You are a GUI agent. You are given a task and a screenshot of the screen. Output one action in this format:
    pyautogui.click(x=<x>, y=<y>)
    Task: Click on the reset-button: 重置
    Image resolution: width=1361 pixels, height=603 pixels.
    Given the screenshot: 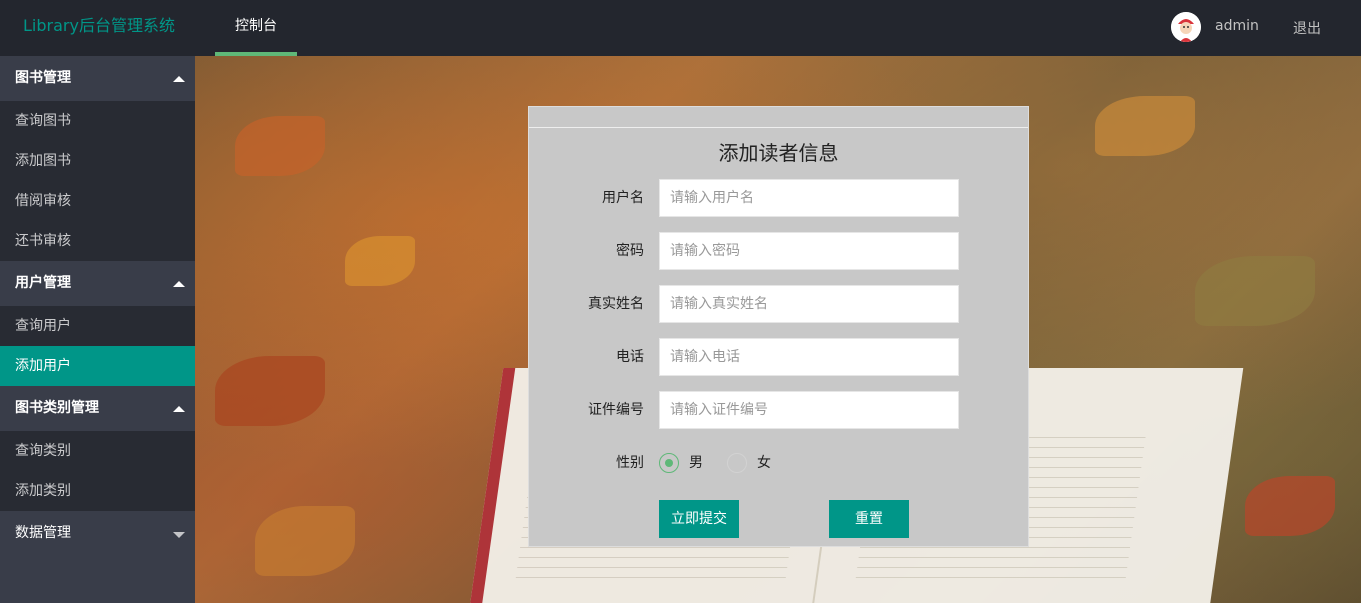 What is the action you would take?
    pyautogui.click(x=869, y=519)
    